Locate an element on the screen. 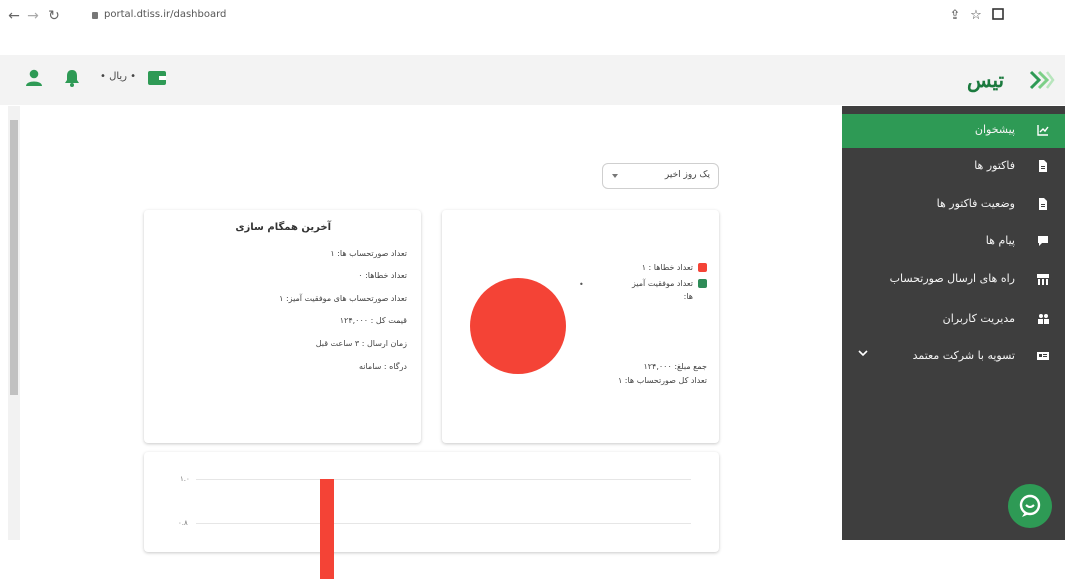  last-sync-title: آخرین همگام سازی is located at coordinates (283, 227).